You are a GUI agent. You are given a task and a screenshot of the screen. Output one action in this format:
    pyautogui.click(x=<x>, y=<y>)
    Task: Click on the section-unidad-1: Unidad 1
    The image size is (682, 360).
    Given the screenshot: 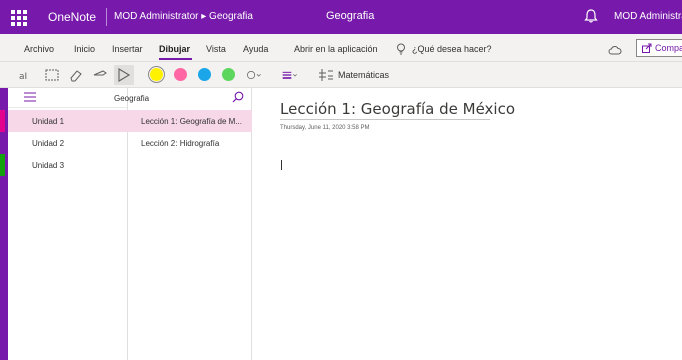 What is the action you would take?
    pyautogui.click(x=64, y=121)
    